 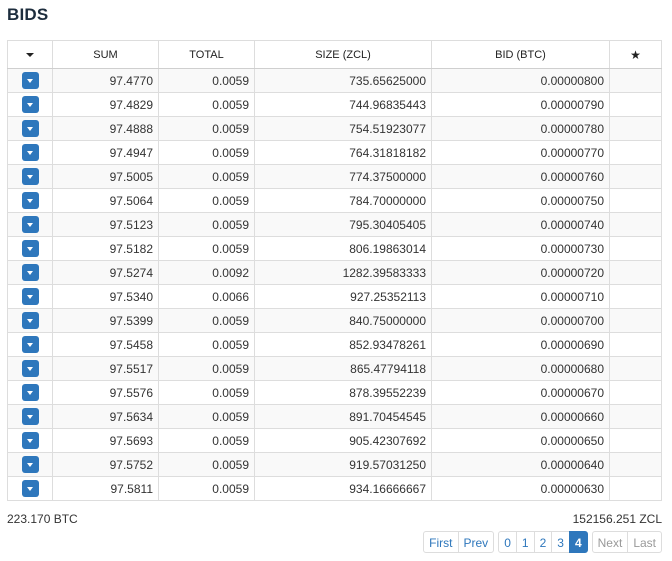 I want to click on cell-bid: 0.00000630, so click(x=520, y=488).